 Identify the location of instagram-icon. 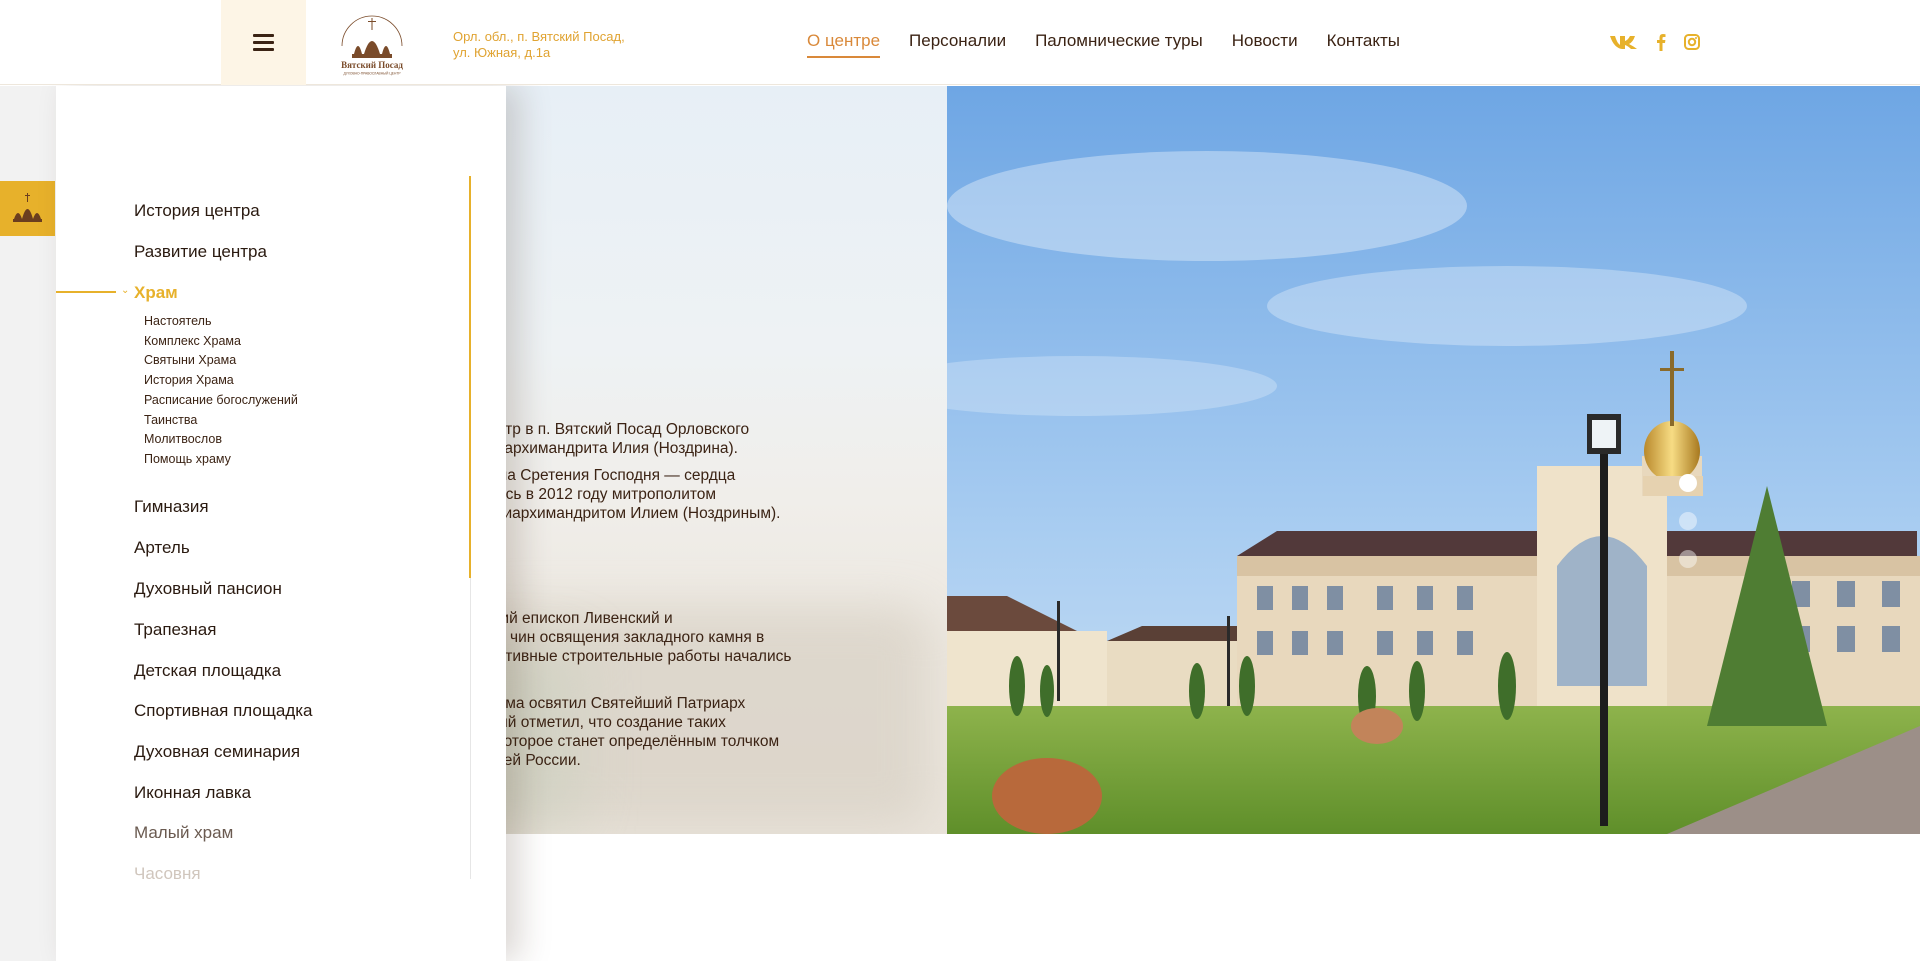
(1692, 42).